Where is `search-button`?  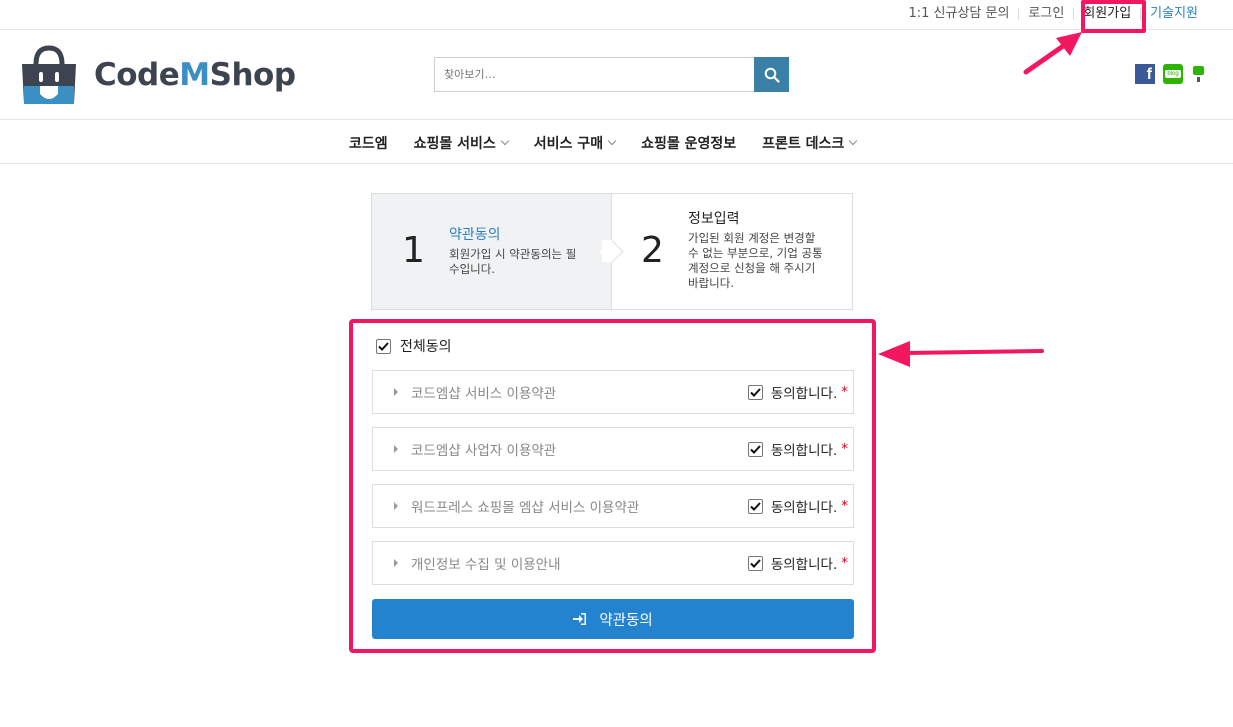 search-button is located at coordinates (771, 74).